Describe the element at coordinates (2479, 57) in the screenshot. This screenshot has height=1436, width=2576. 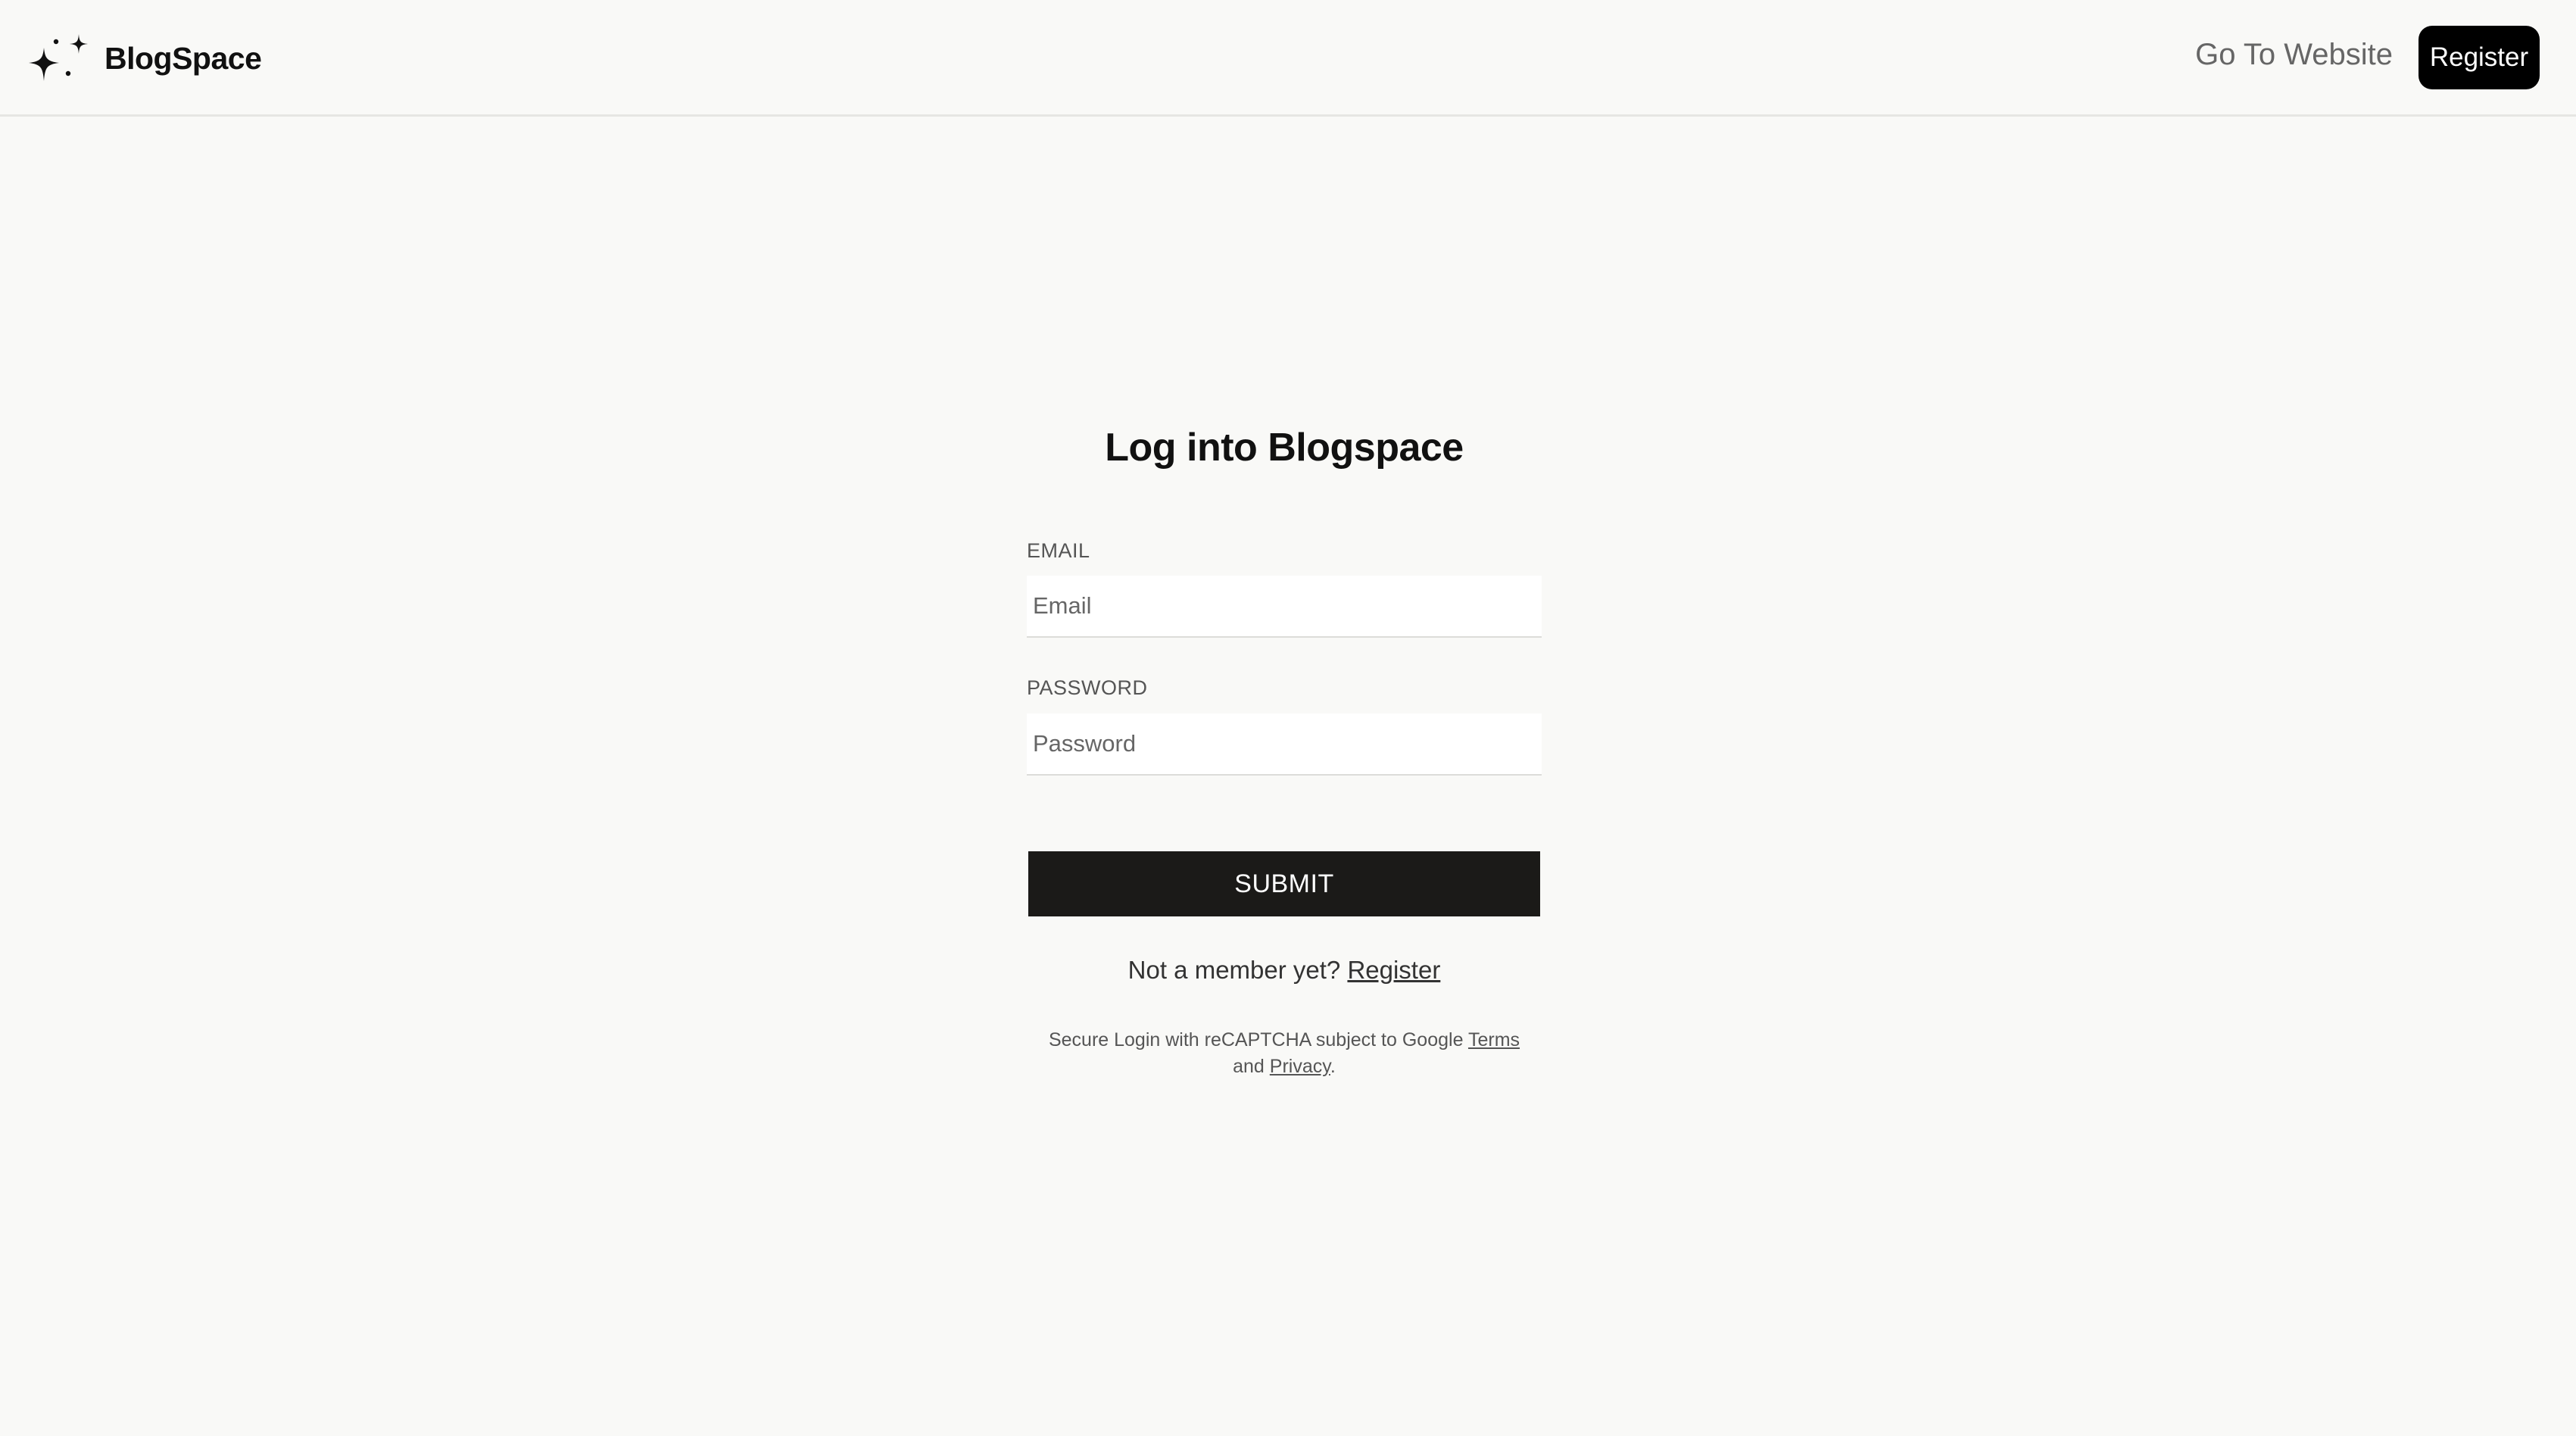
I see `register-button: Register` at that location.